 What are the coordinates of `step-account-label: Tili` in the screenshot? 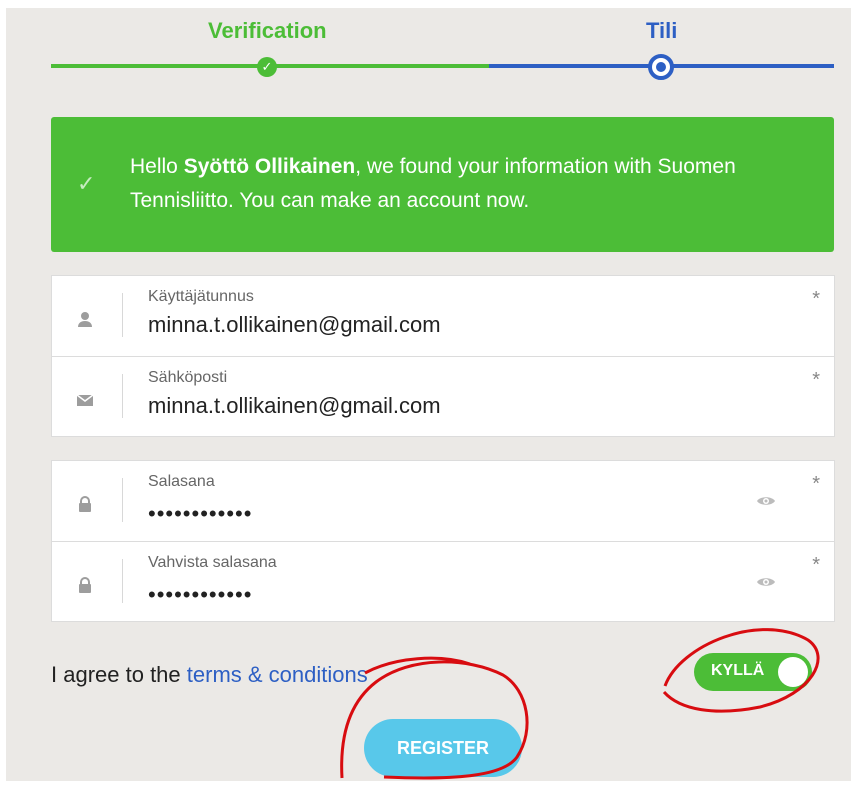 It's located at (662, 30).